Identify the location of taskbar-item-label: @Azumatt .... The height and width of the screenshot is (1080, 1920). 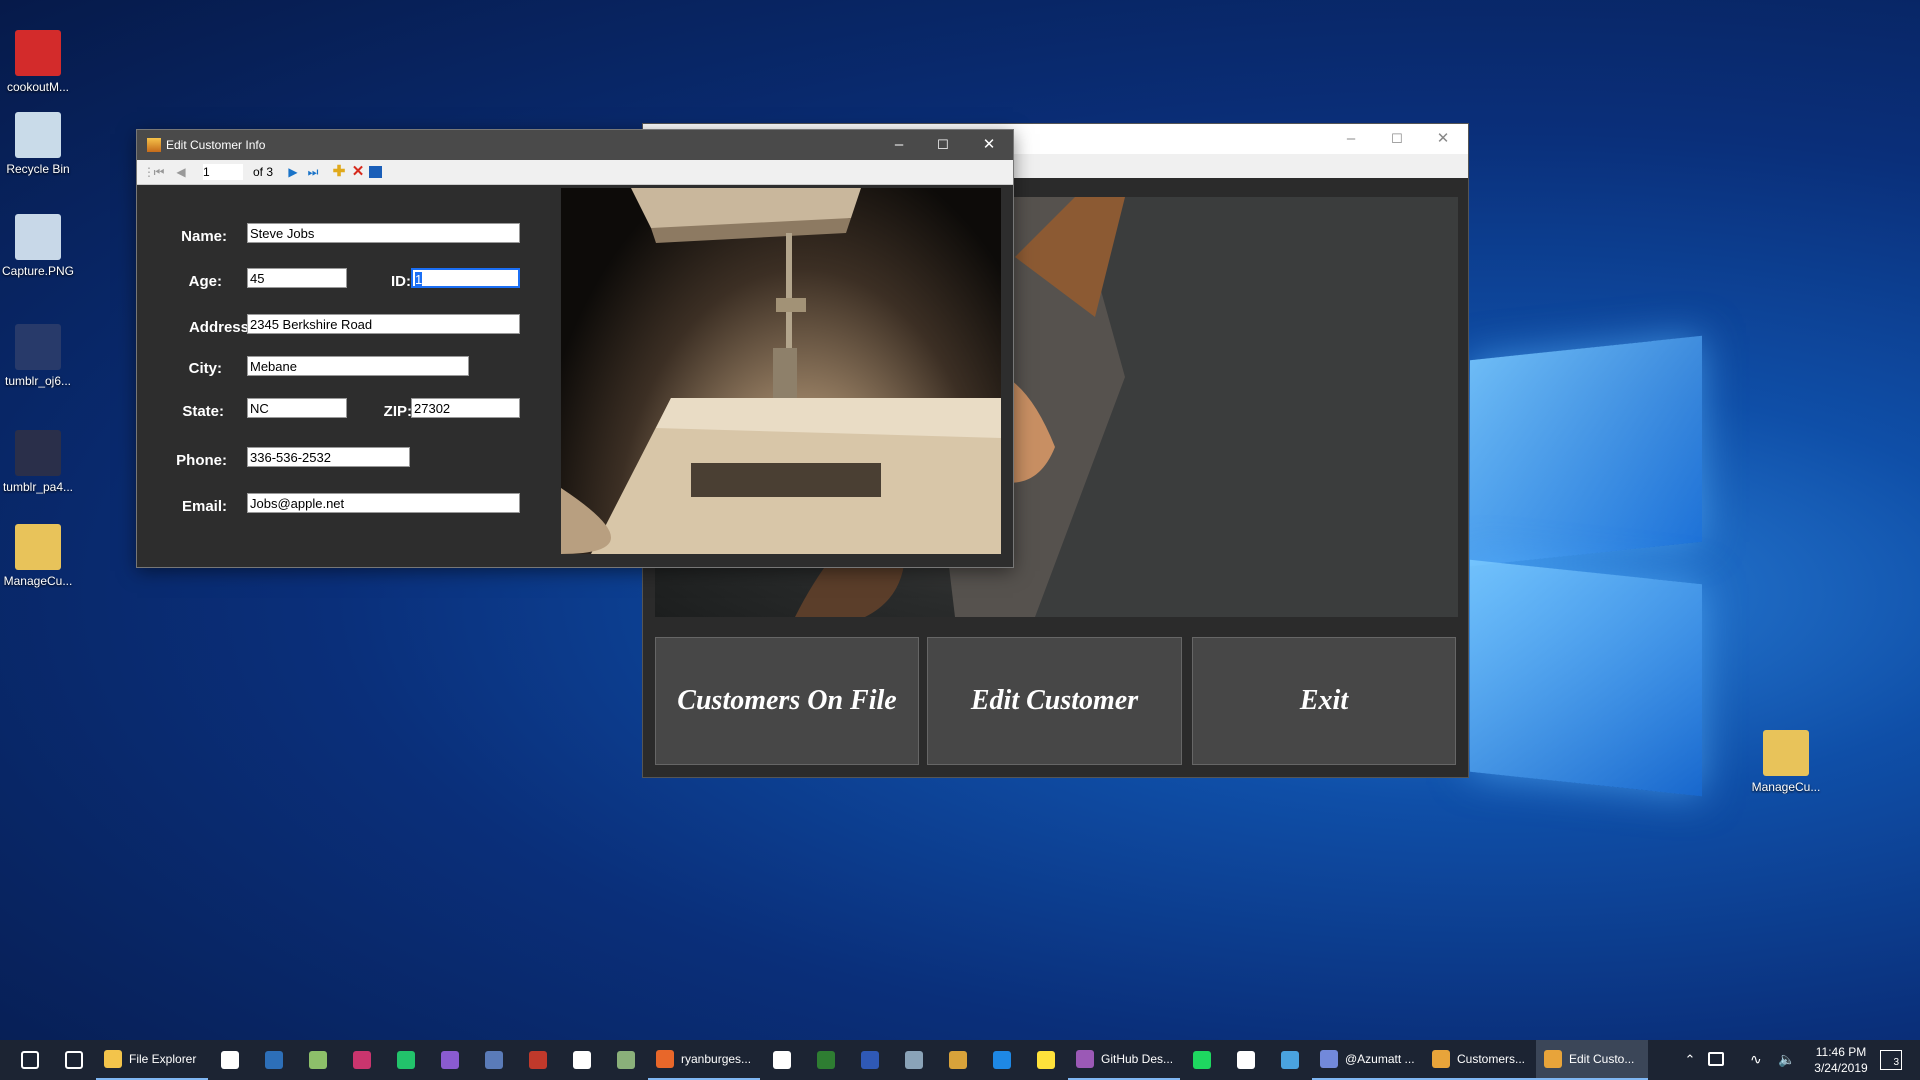
(1380, 1059).